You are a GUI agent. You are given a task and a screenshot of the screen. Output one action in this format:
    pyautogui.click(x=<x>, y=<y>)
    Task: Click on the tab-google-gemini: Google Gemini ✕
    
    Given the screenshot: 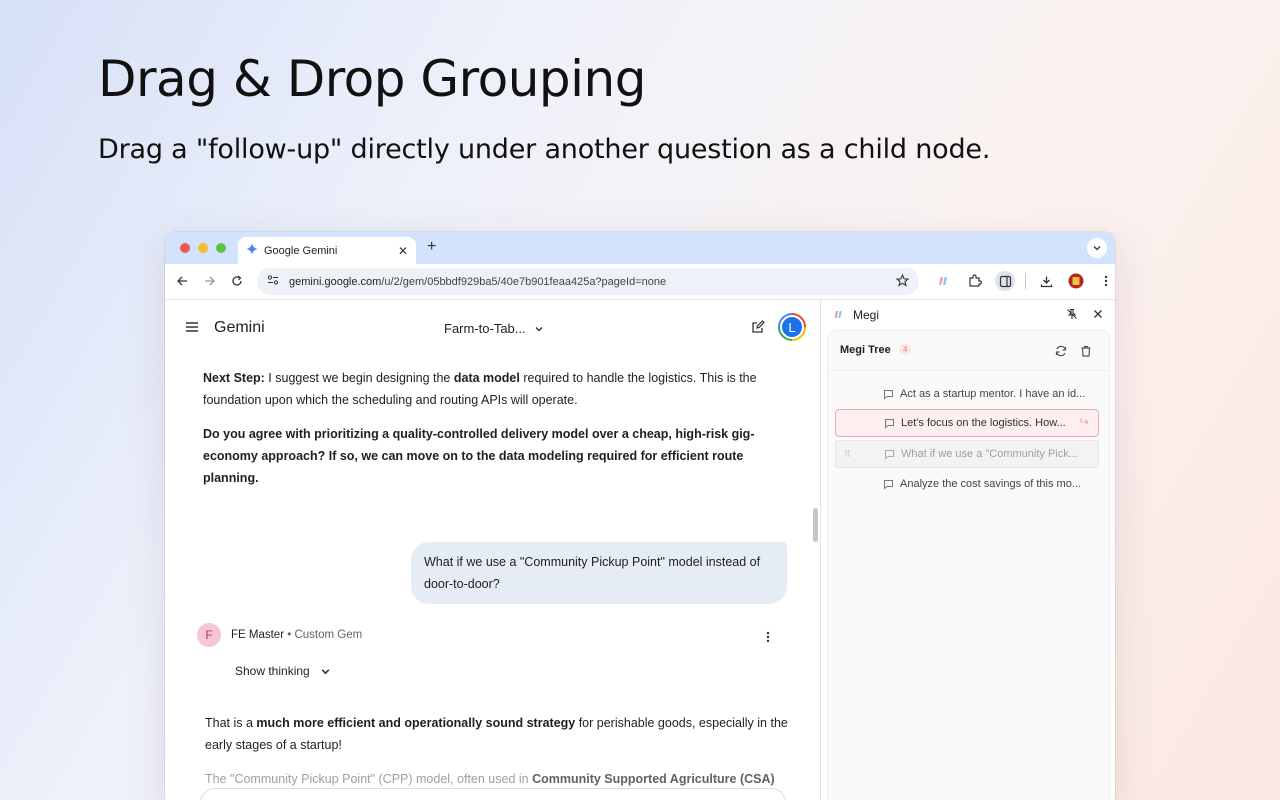 What is the action you would take?
    pyautogui.click(x=327, y=250)
    